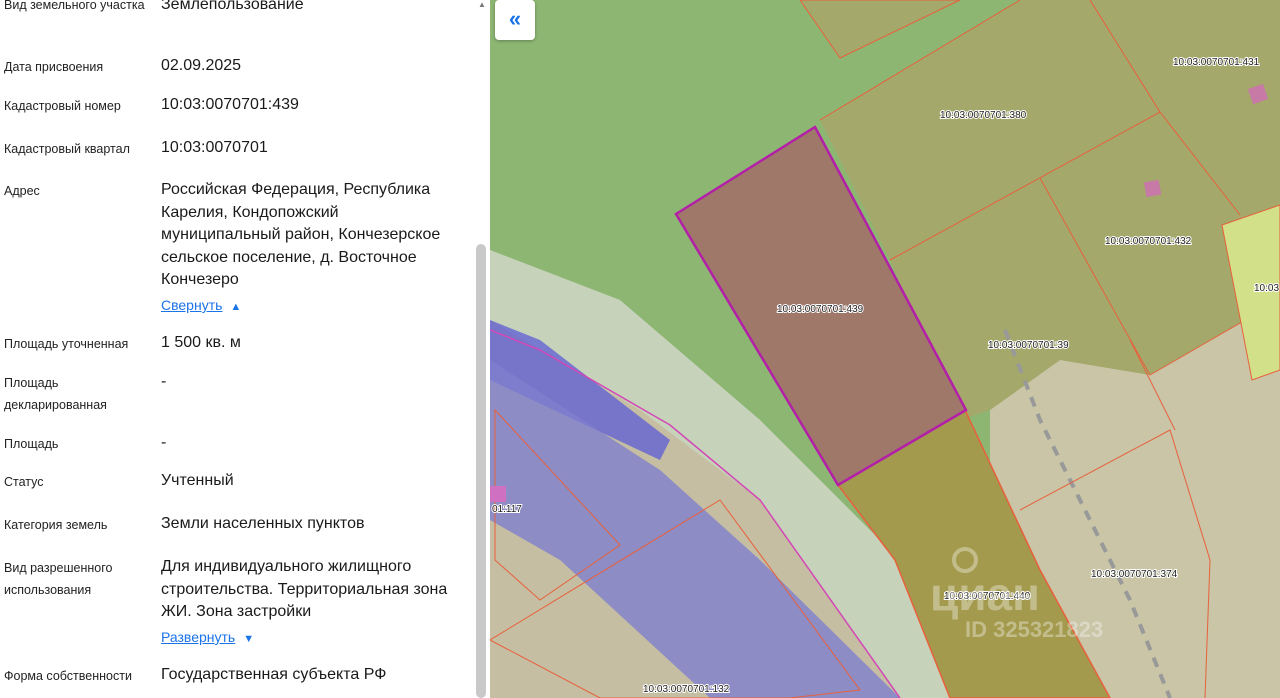 The width and height of the screenshot is (1280, 698). What do you see at coordinates (1028, 345) in the screenshot?
I see `parcel-label-39: 10:03:0070701:39` at bounding box center [1028, 345].